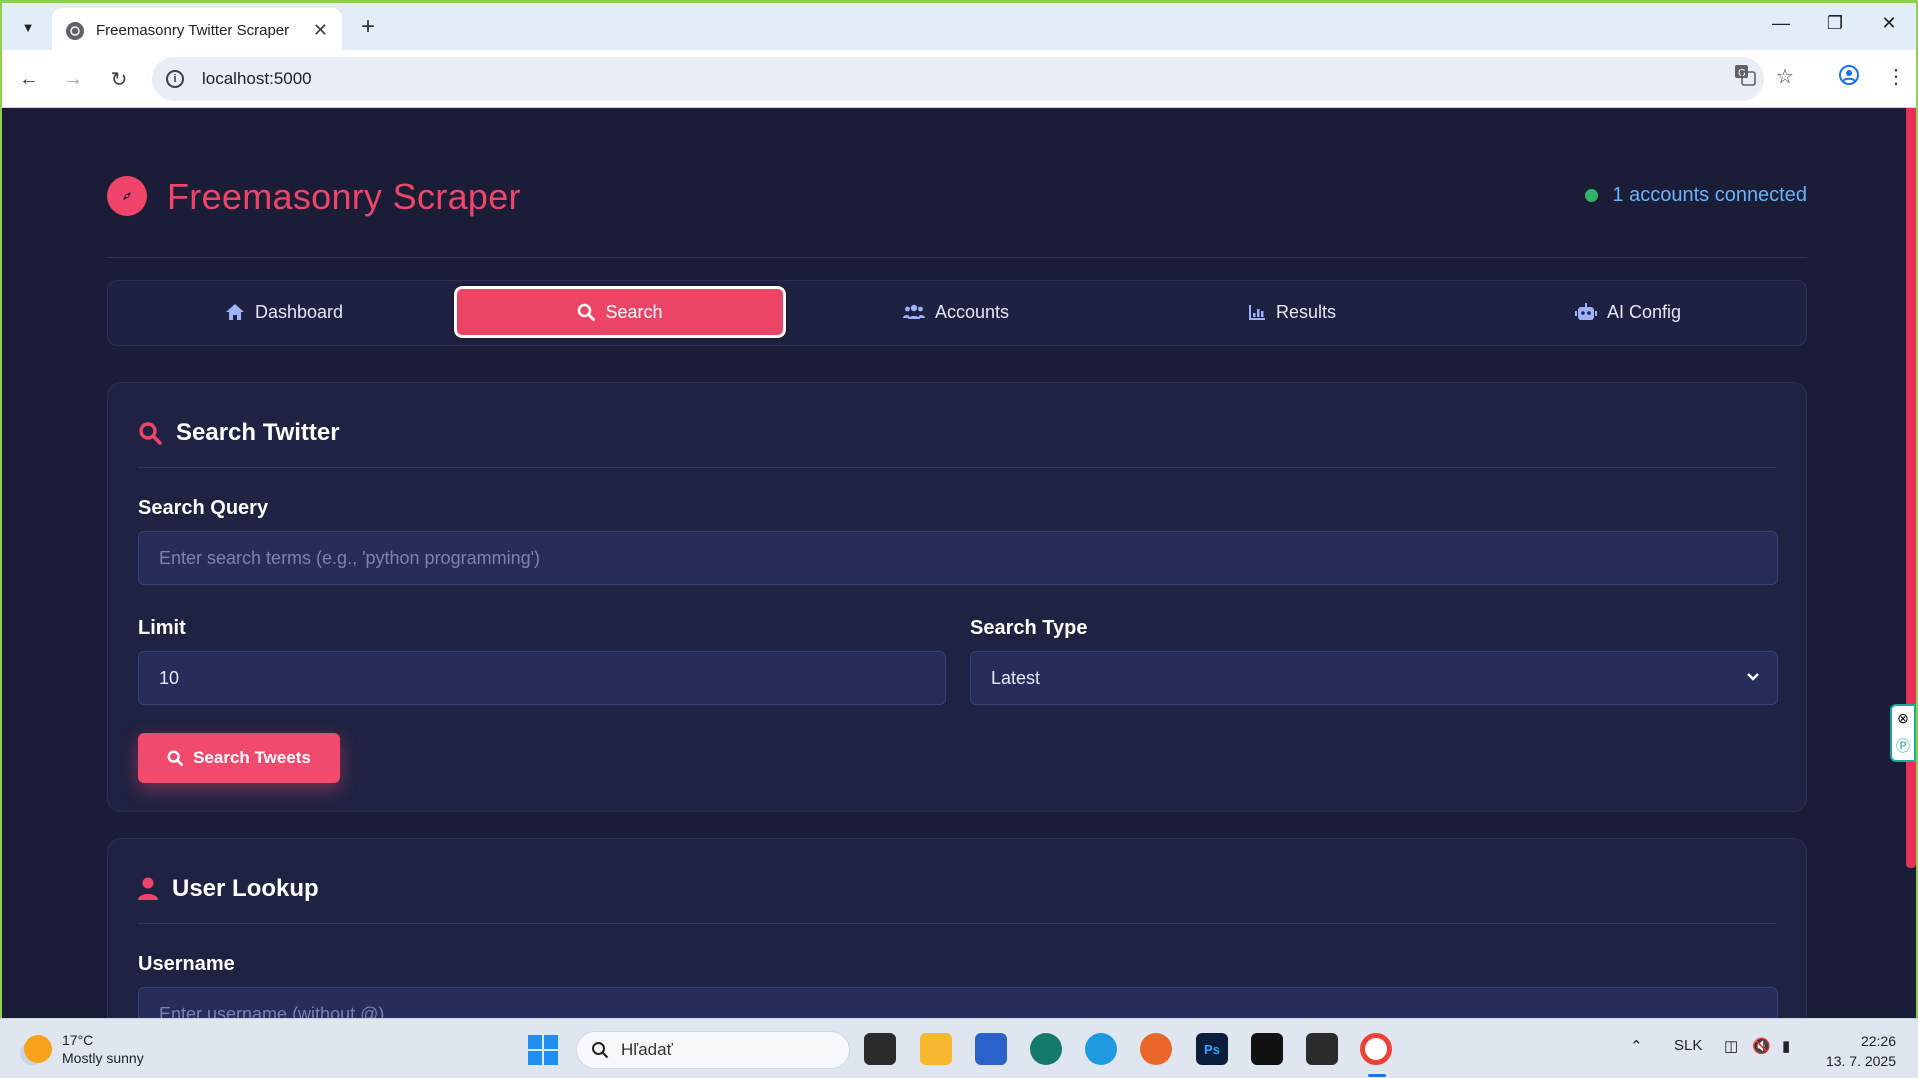 The height and width of the screenshot is (1078, 1918). Describe the element at coordinates (38, 1049) in the screenshot. I see `weather-sun-icon` at that location.